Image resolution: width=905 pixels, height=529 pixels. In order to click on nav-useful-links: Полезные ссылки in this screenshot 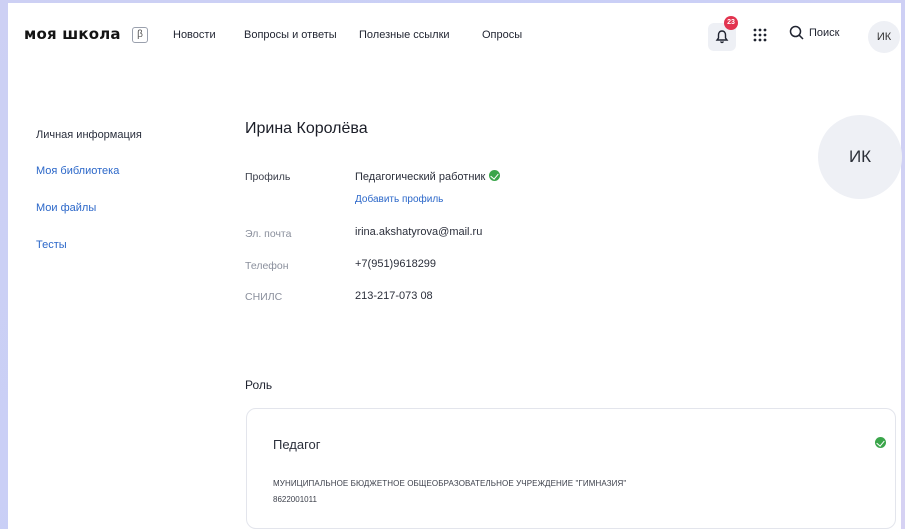, I will do `click(404, 35)`.